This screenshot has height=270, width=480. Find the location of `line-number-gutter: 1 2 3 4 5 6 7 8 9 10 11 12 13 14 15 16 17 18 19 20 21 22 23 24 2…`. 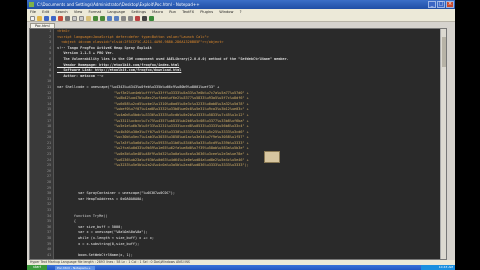

line-number-gutter: 1 2 3 4 5 6 7 8 9 10 11 12 13 14 15 16 17 18 19 20 21 22 23 24 2… is located at coordinates (42, 144).